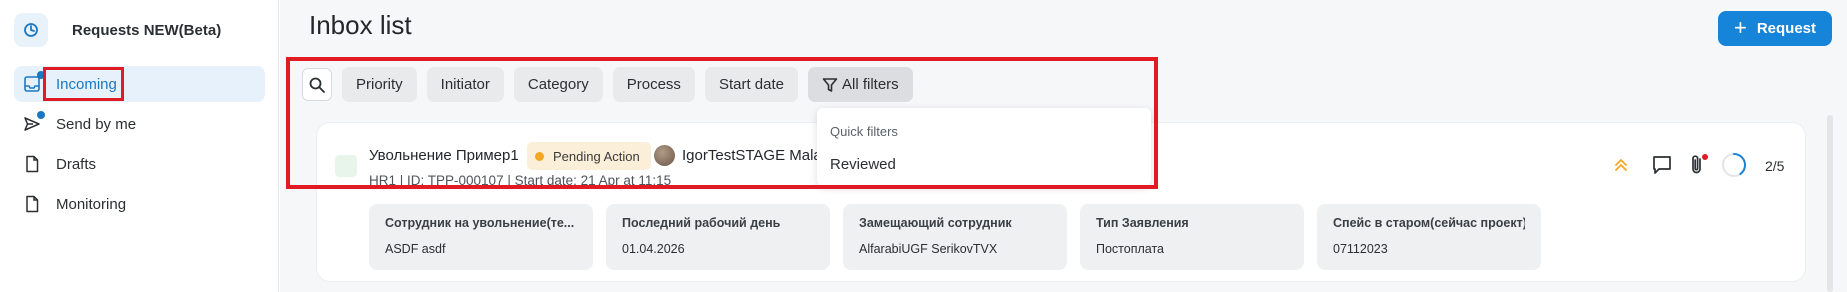 The image size is (1847, 292). Describe the element at coordinates (1830, 203) in the screenshot. I see `scrollbar` at that location.